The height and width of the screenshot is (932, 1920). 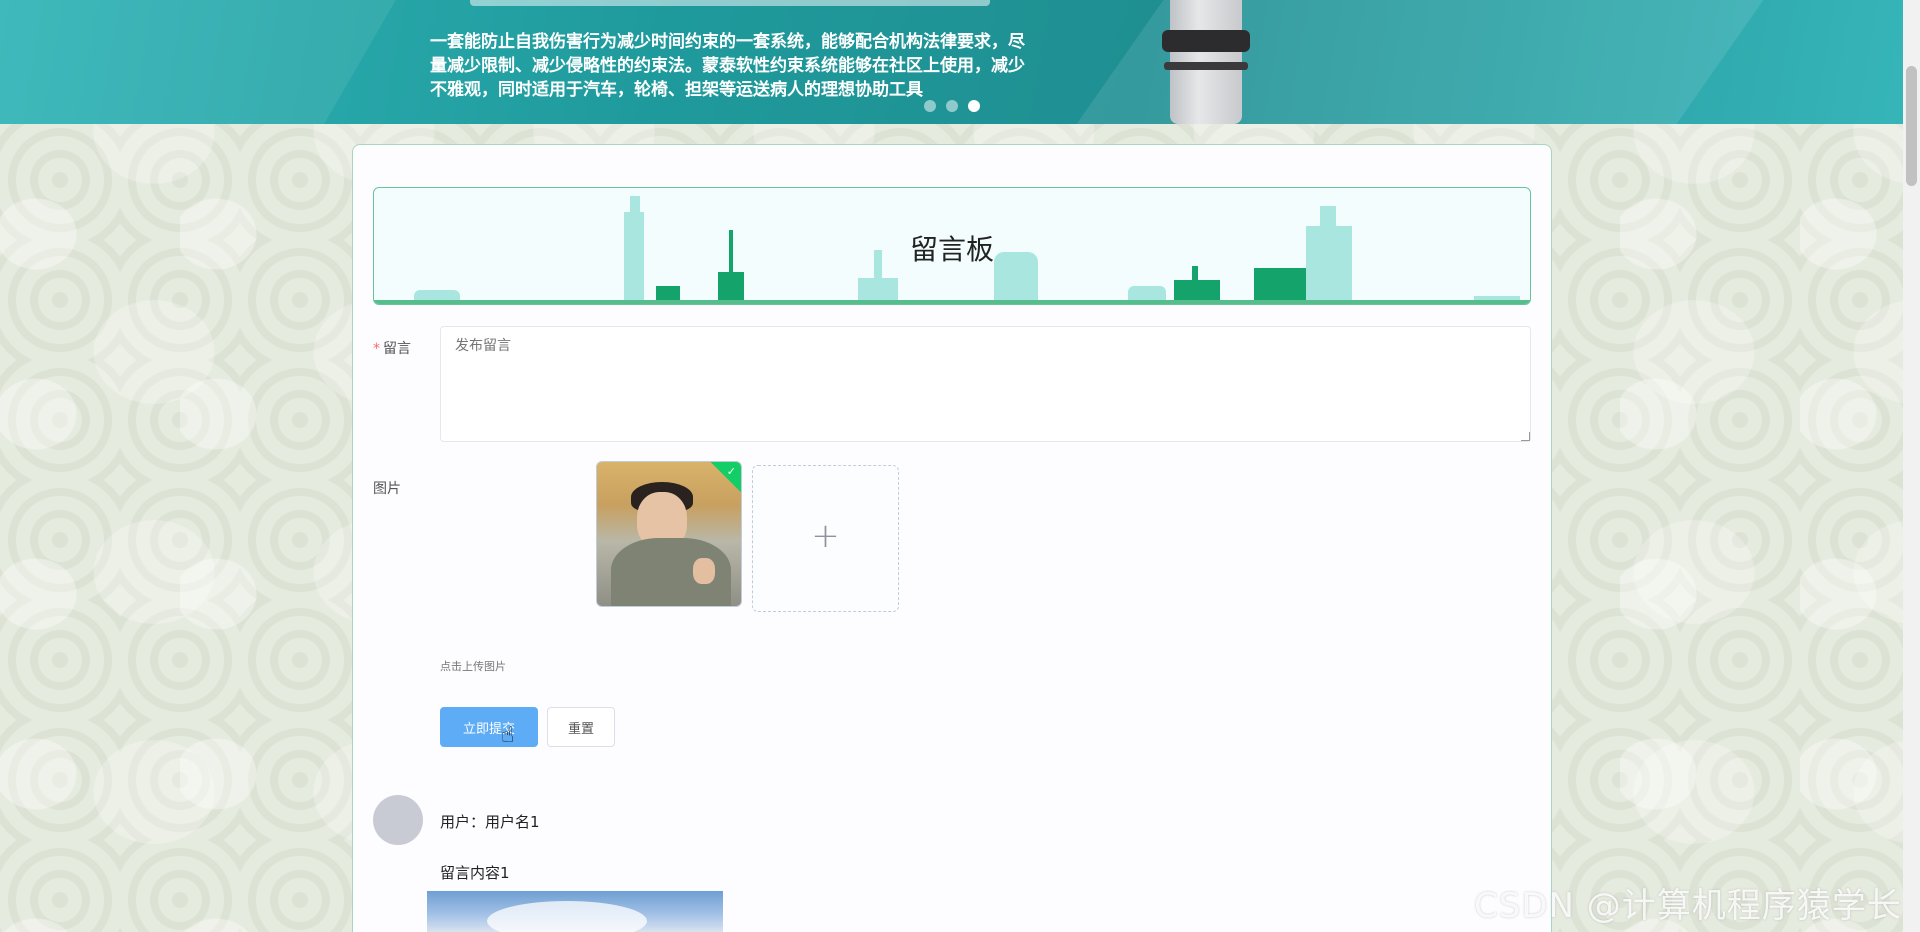 What do you see at coordinates (725, 478) in the screenshot?
I see `upload-success-badge` at bounding box center [725, 478].